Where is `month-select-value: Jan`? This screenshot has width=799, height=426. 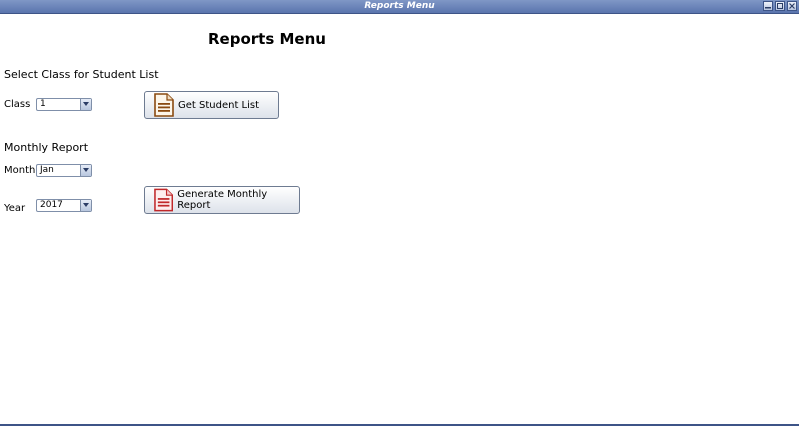
month-select-value: Jan is located at coordinates (47, 170).